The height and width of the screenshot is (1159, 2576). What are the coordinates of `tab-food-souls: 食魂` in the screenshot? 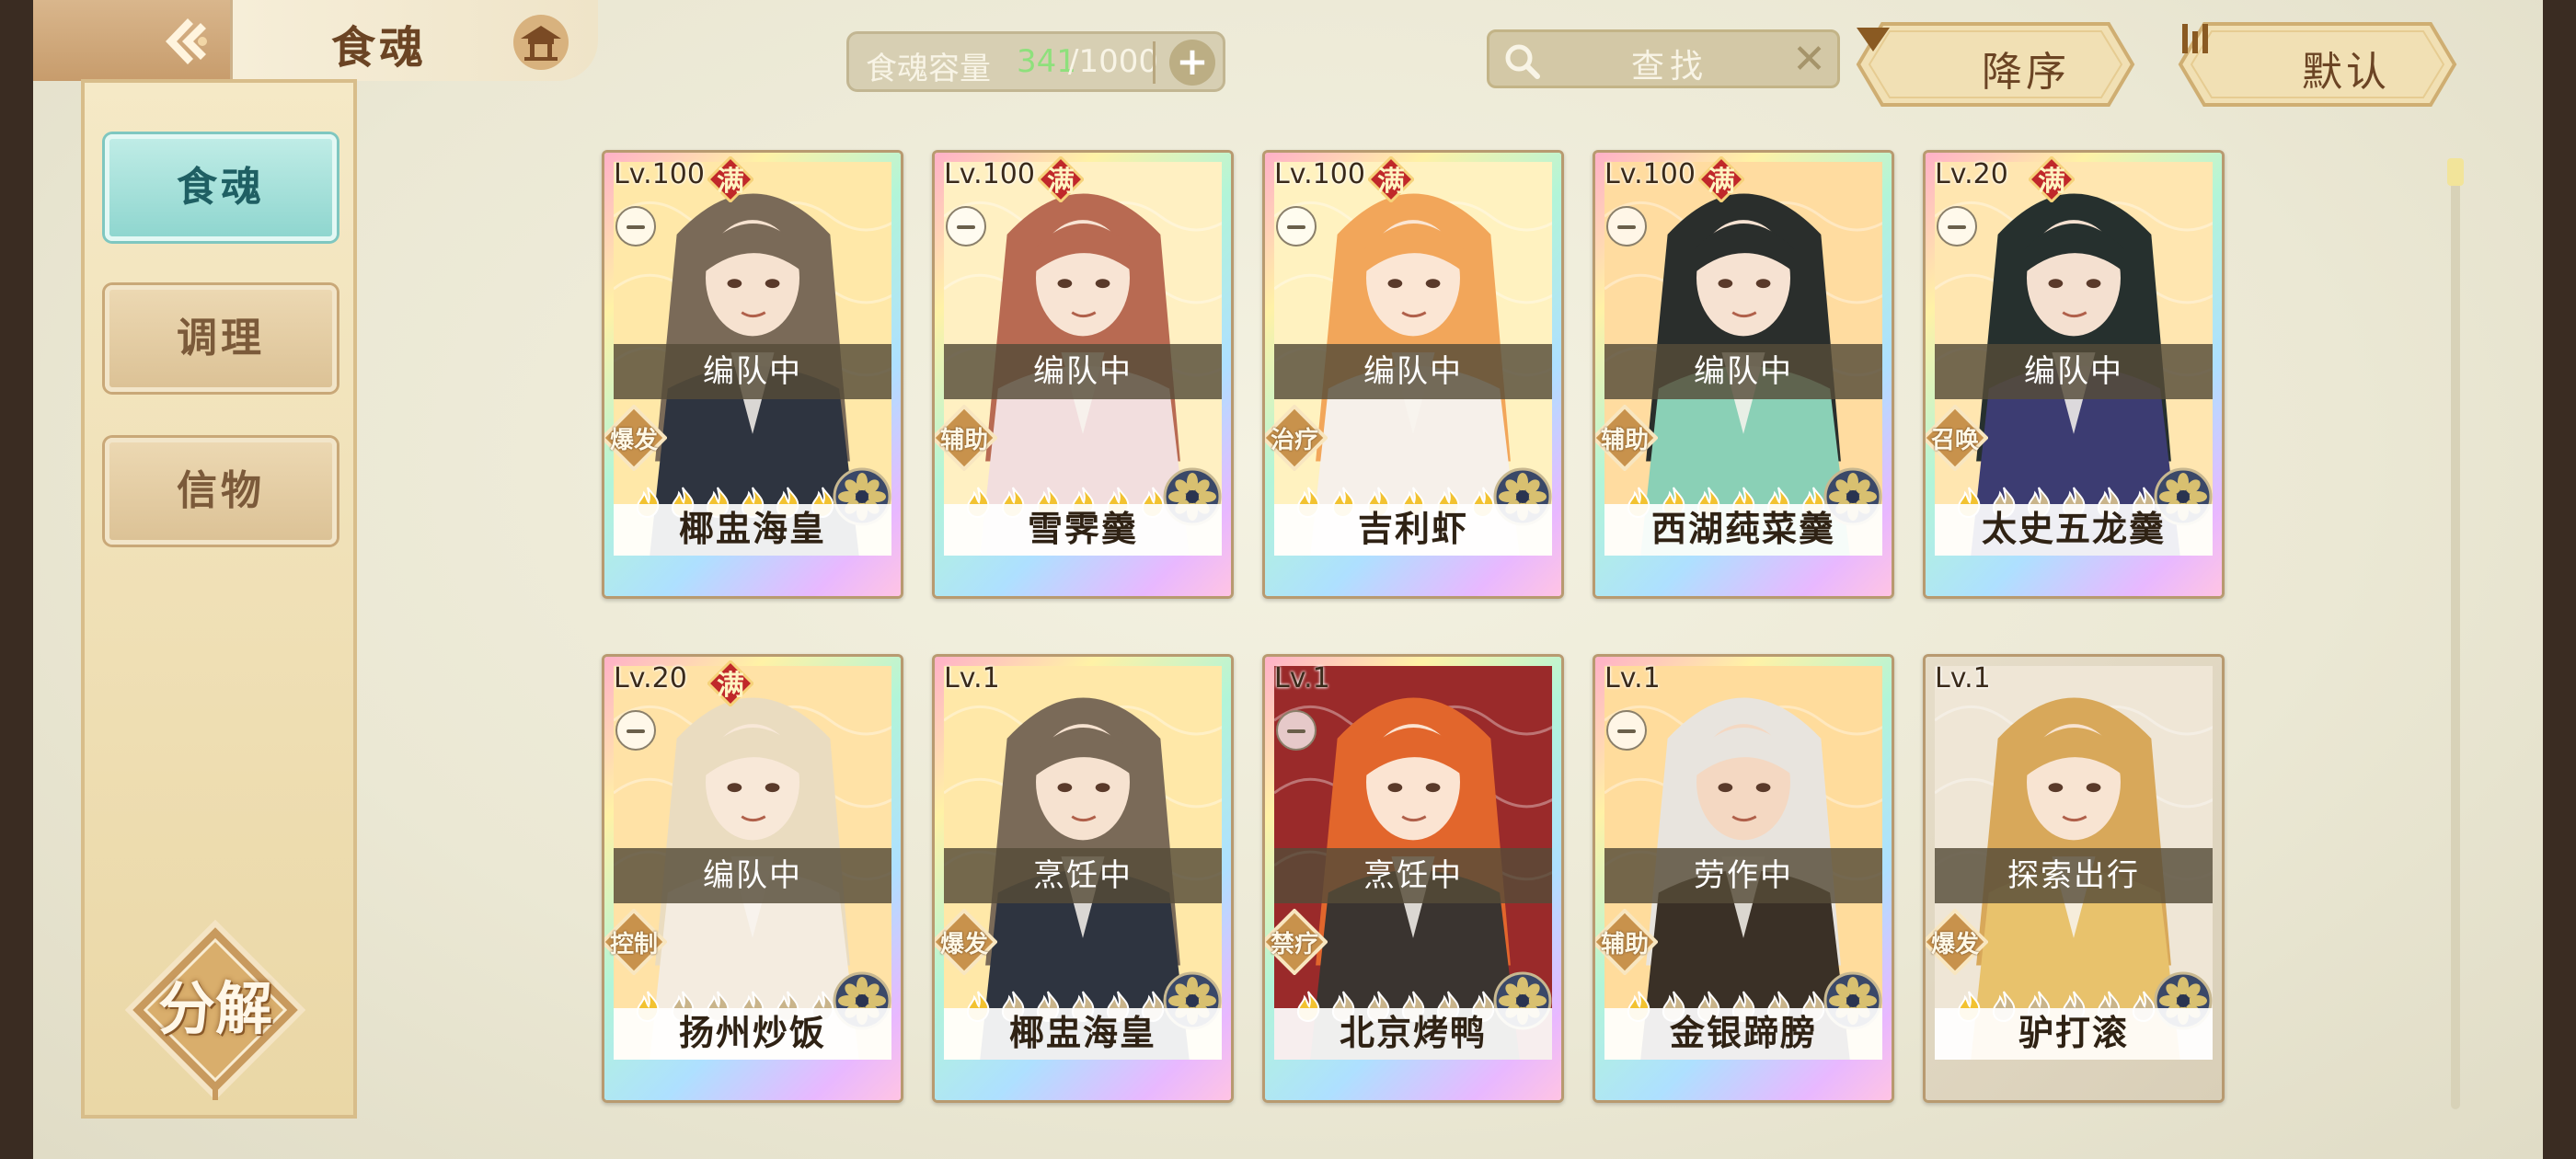 It's located at (221, 187).